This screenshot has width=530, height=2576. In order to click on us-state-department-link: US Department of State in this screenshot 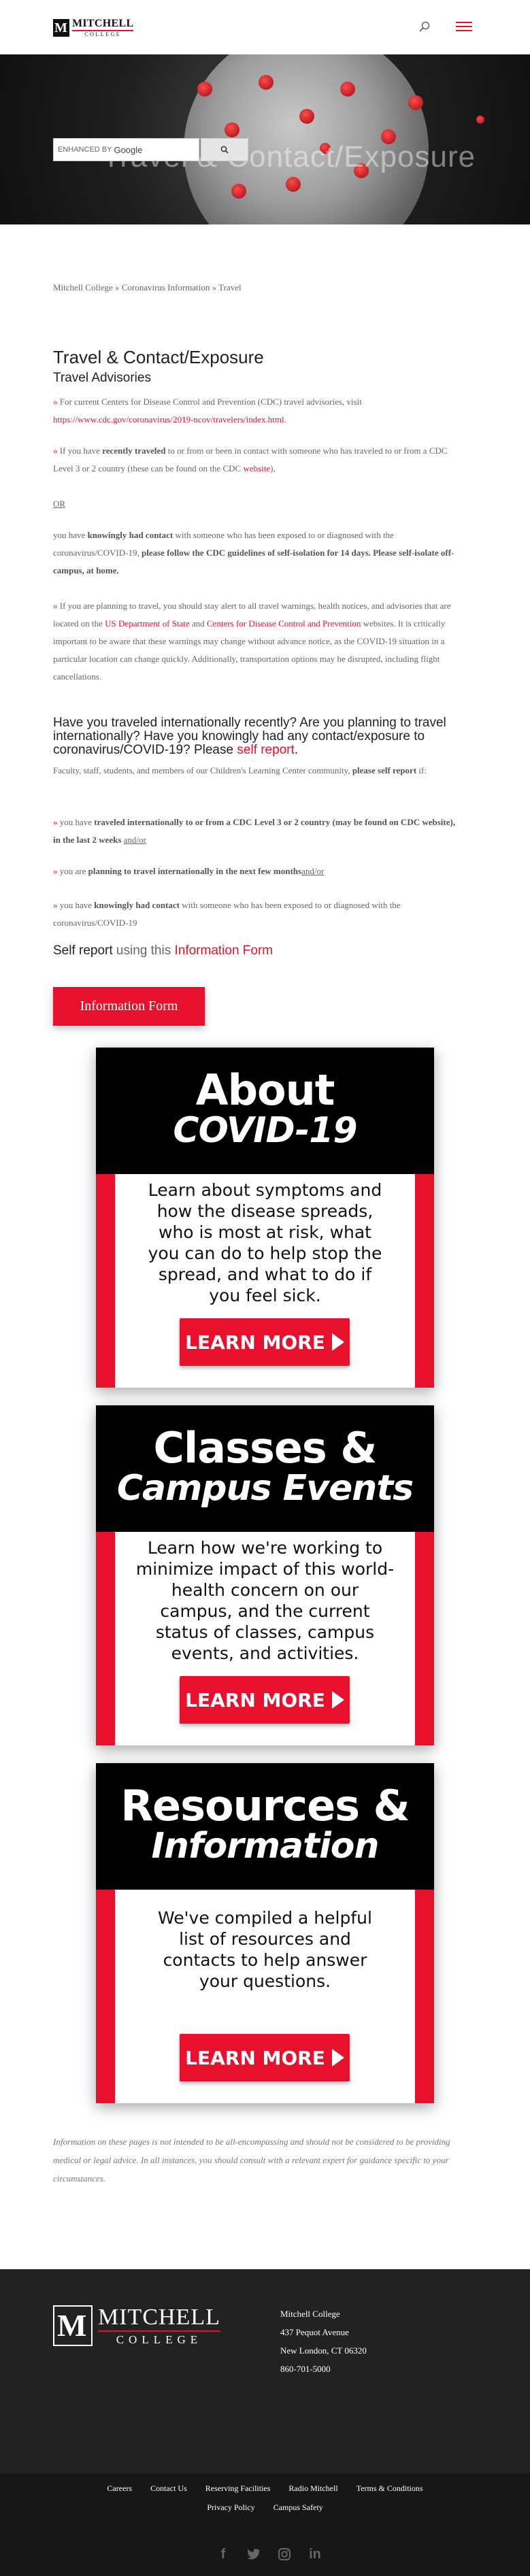, I will do `click(147, 623)`.